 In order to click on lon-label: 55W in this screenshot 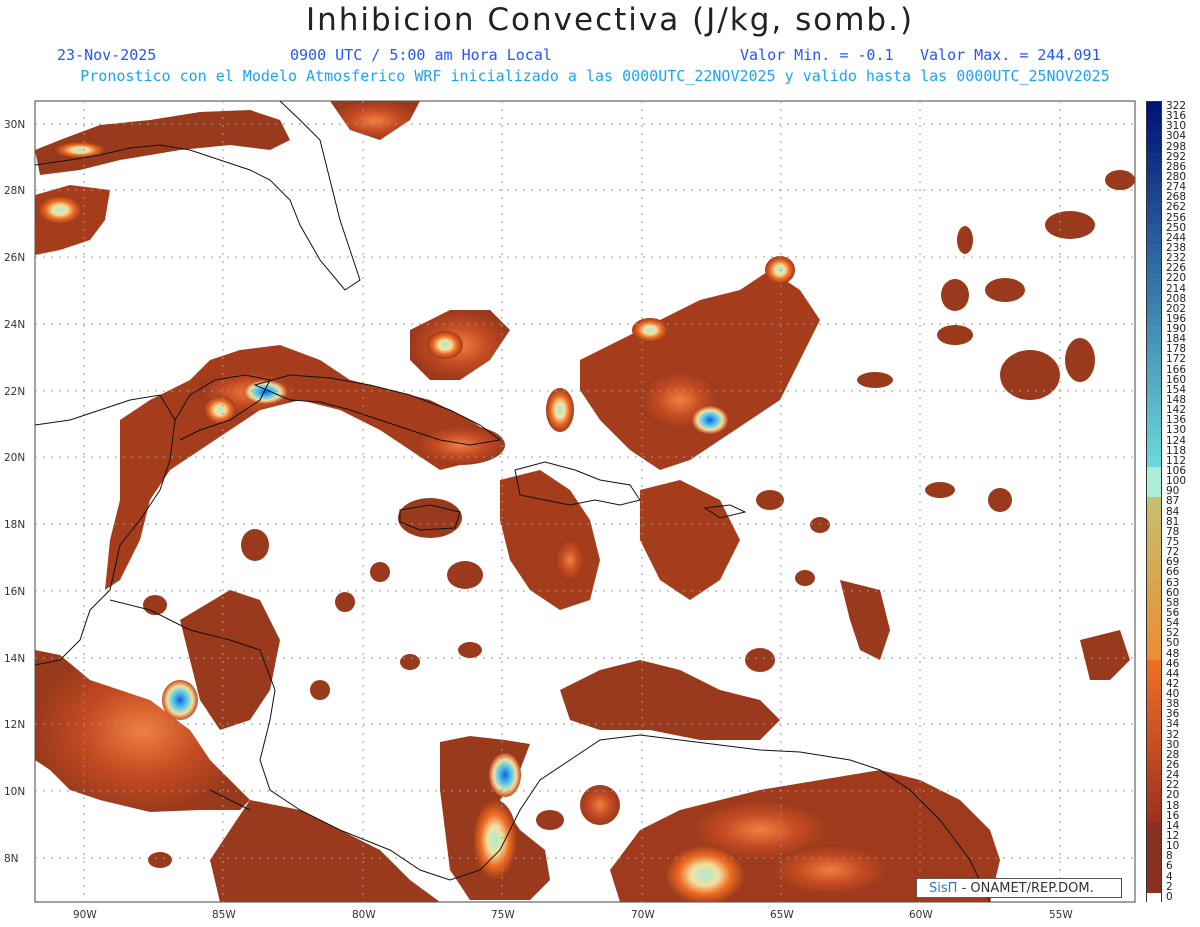, I will do `click(1061, 915)`.